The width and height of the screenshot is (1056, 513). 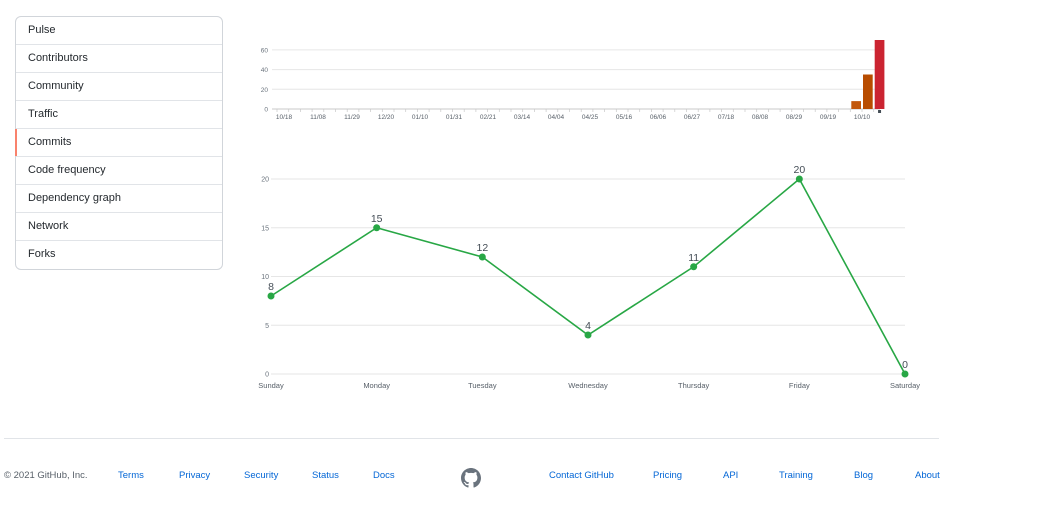 I want to click on sidebar-item-traffic: Traffic, so click(x=119, y=115).